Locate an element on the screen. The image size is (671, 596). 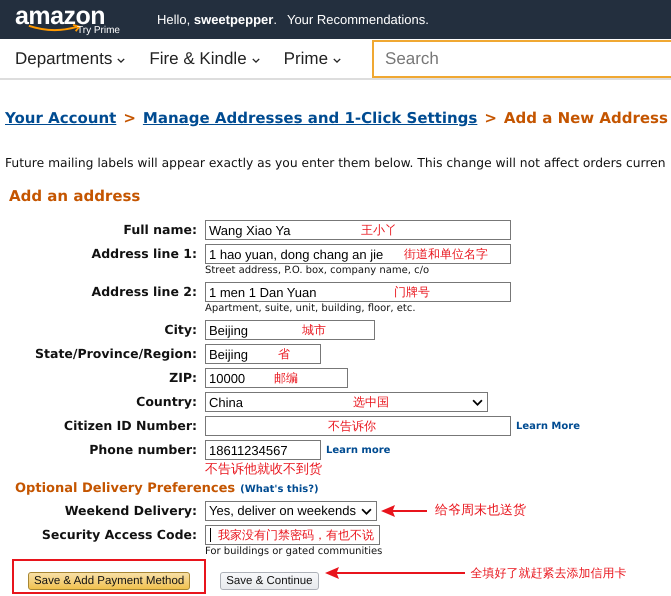
field-label: Country: is located at coordinates (166, 402).